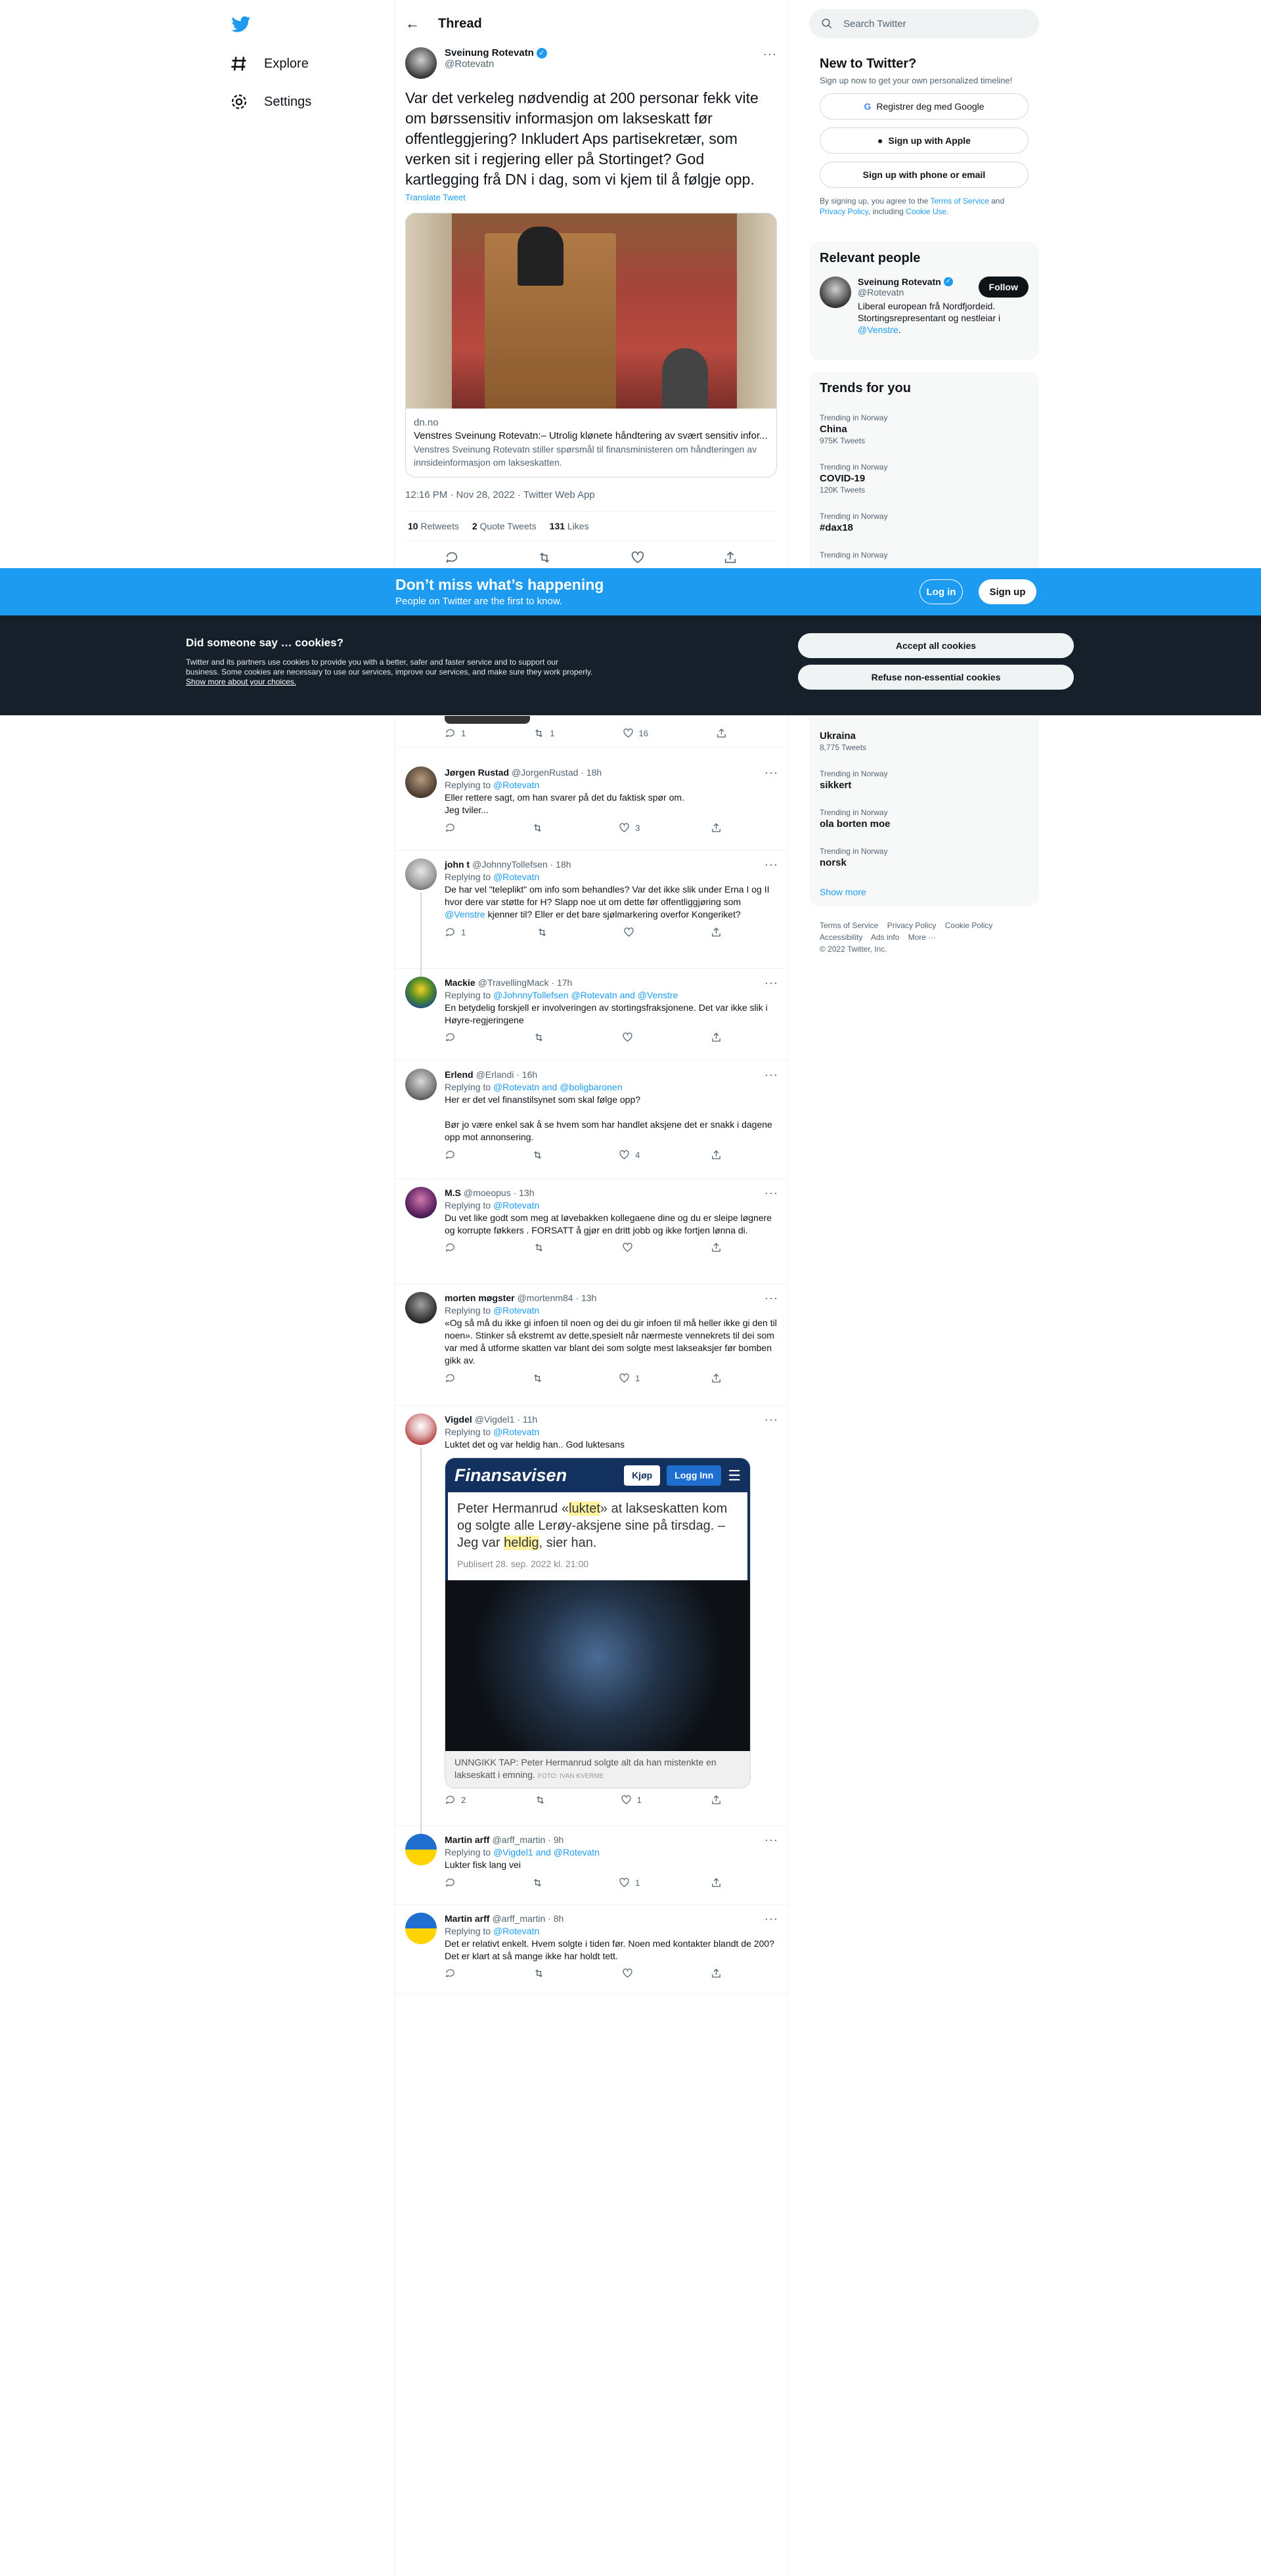 The image size is (1261, 2576). Describe the element at coordinates (412, 23) in the screenshot. I see `back-arrow-icon: ←` at that location.